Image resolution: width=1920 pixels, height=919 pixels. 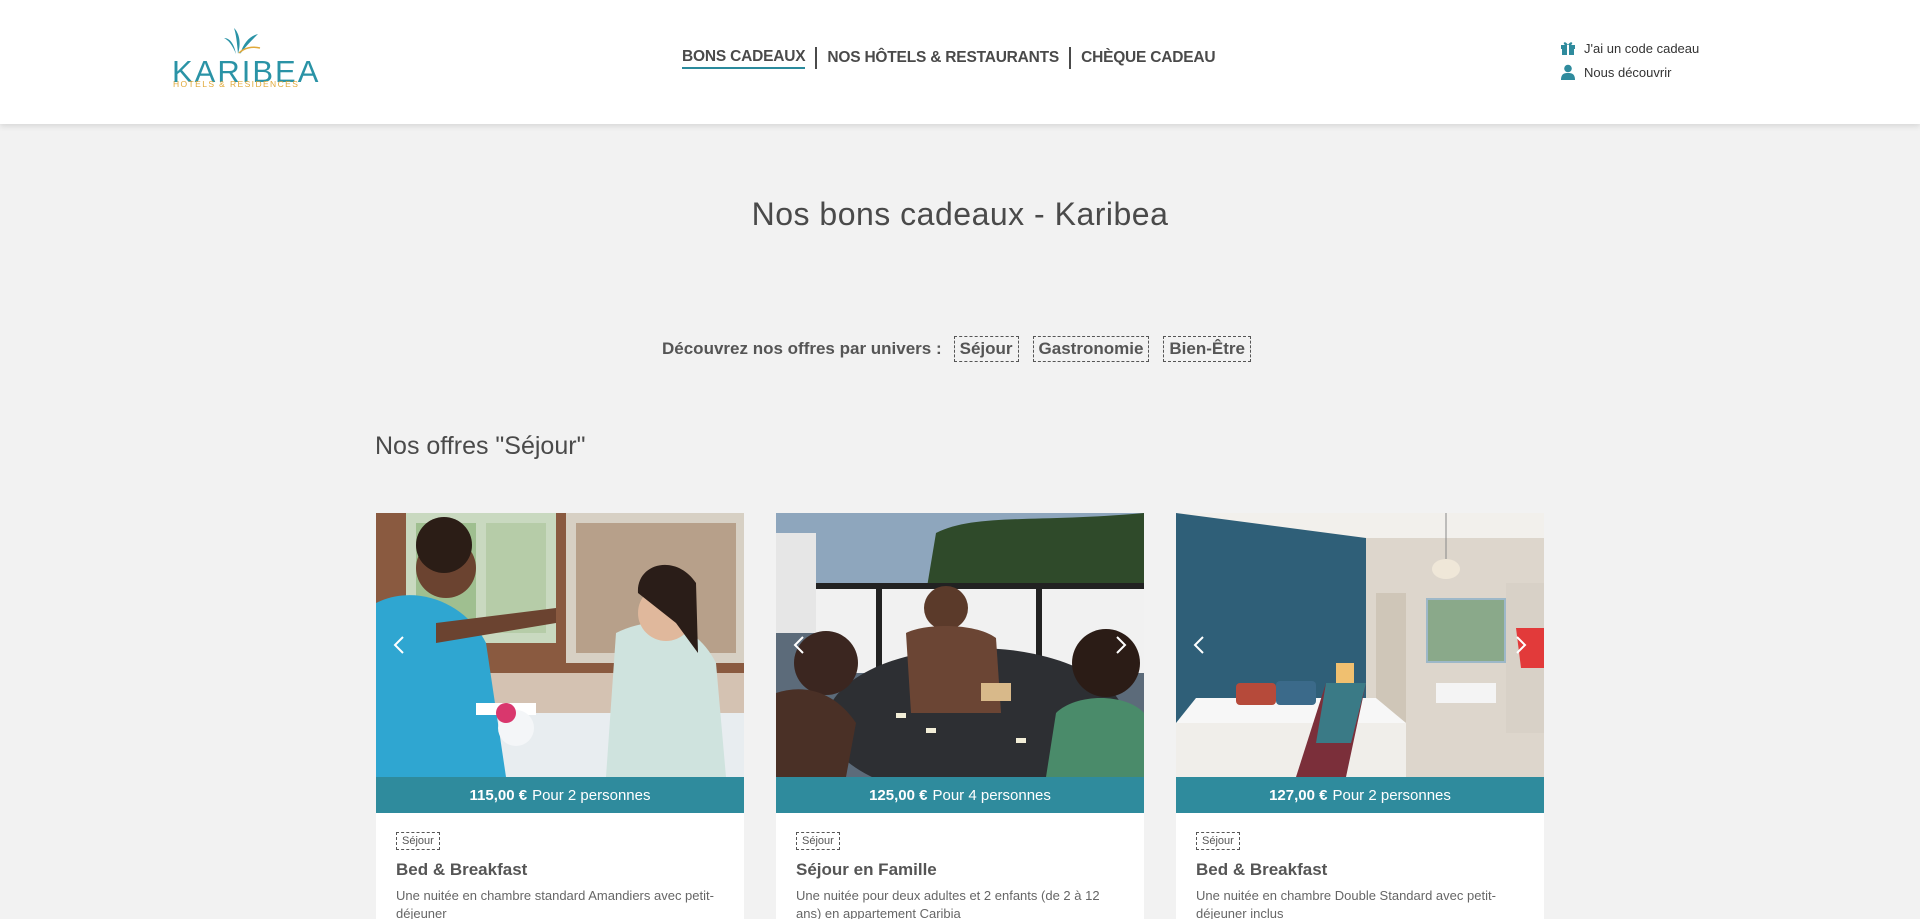 I want to click on price: 115,00 €, so click(x=498, y=795).